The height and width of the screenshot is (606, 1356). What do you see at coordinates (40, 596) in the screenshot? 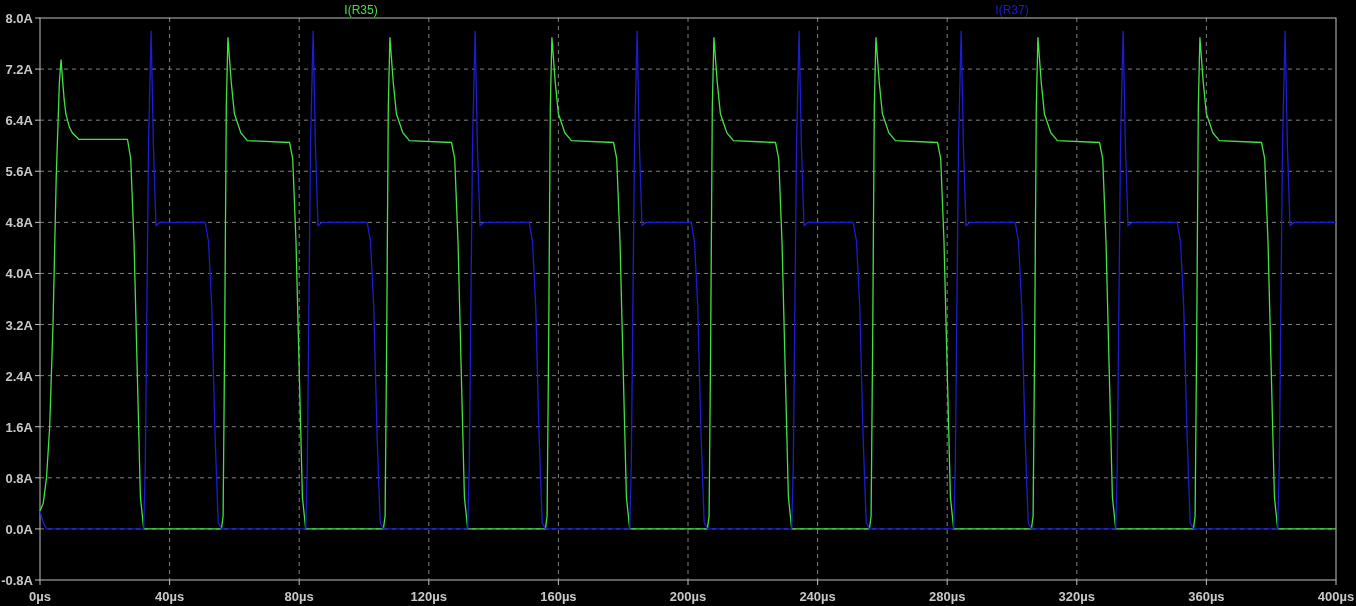
I see `x-tick-label: 0µs` at bounding box center [40, 596].